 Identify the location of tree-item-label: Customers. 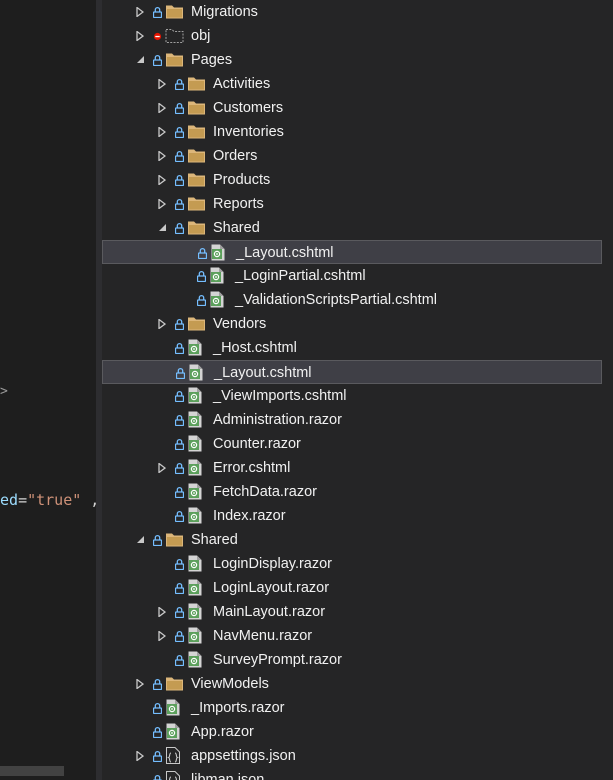
(248, 108).